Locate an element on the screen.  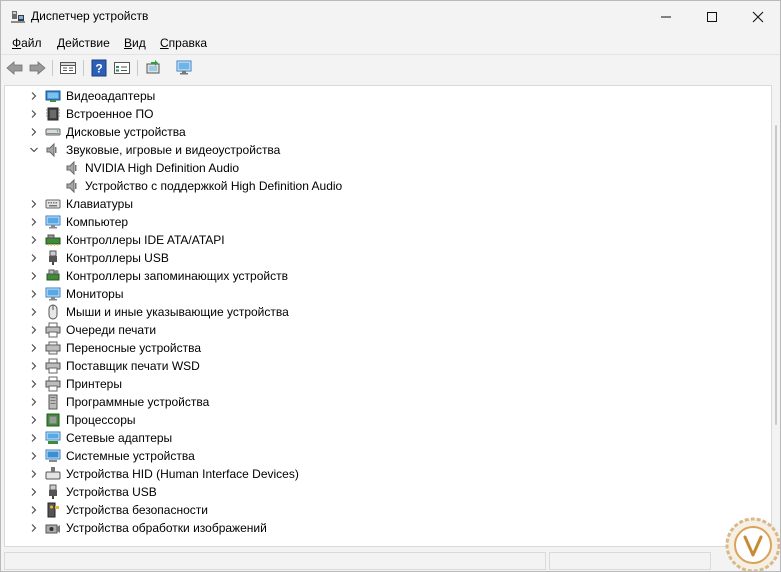
device-manager-app-icon is located at coordinates (18, 17).